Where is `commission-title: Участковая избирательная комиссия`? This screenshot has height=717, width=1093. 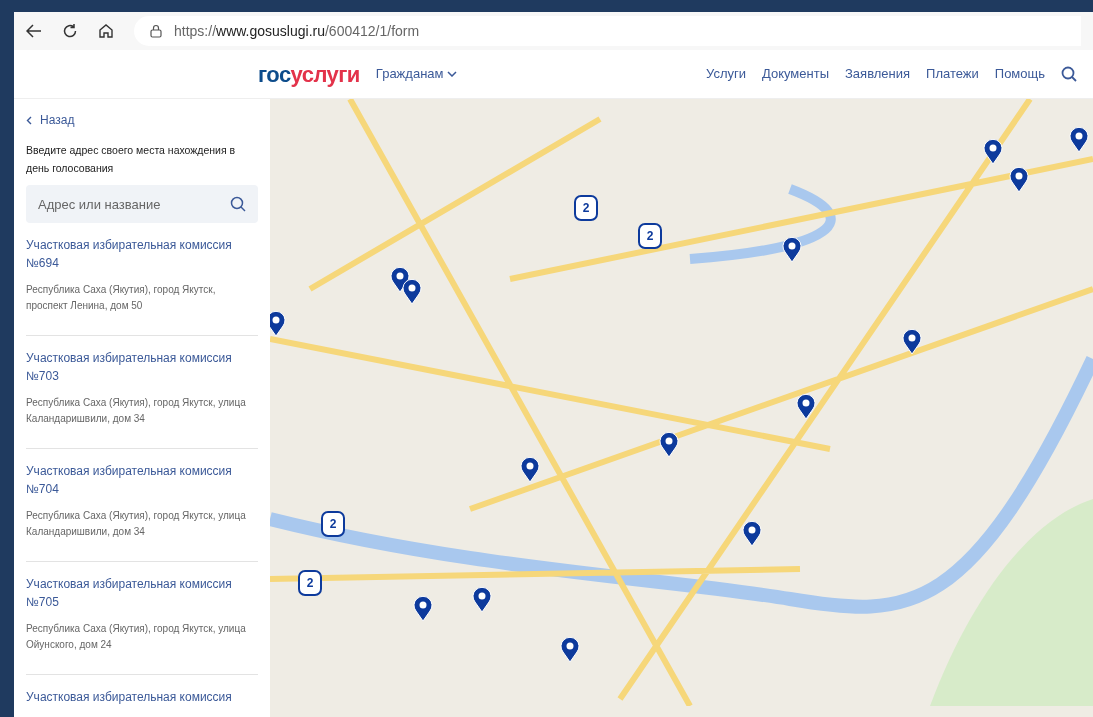 commission-title: Участковая избирательная комиссия is located at coordinates (142, 697).